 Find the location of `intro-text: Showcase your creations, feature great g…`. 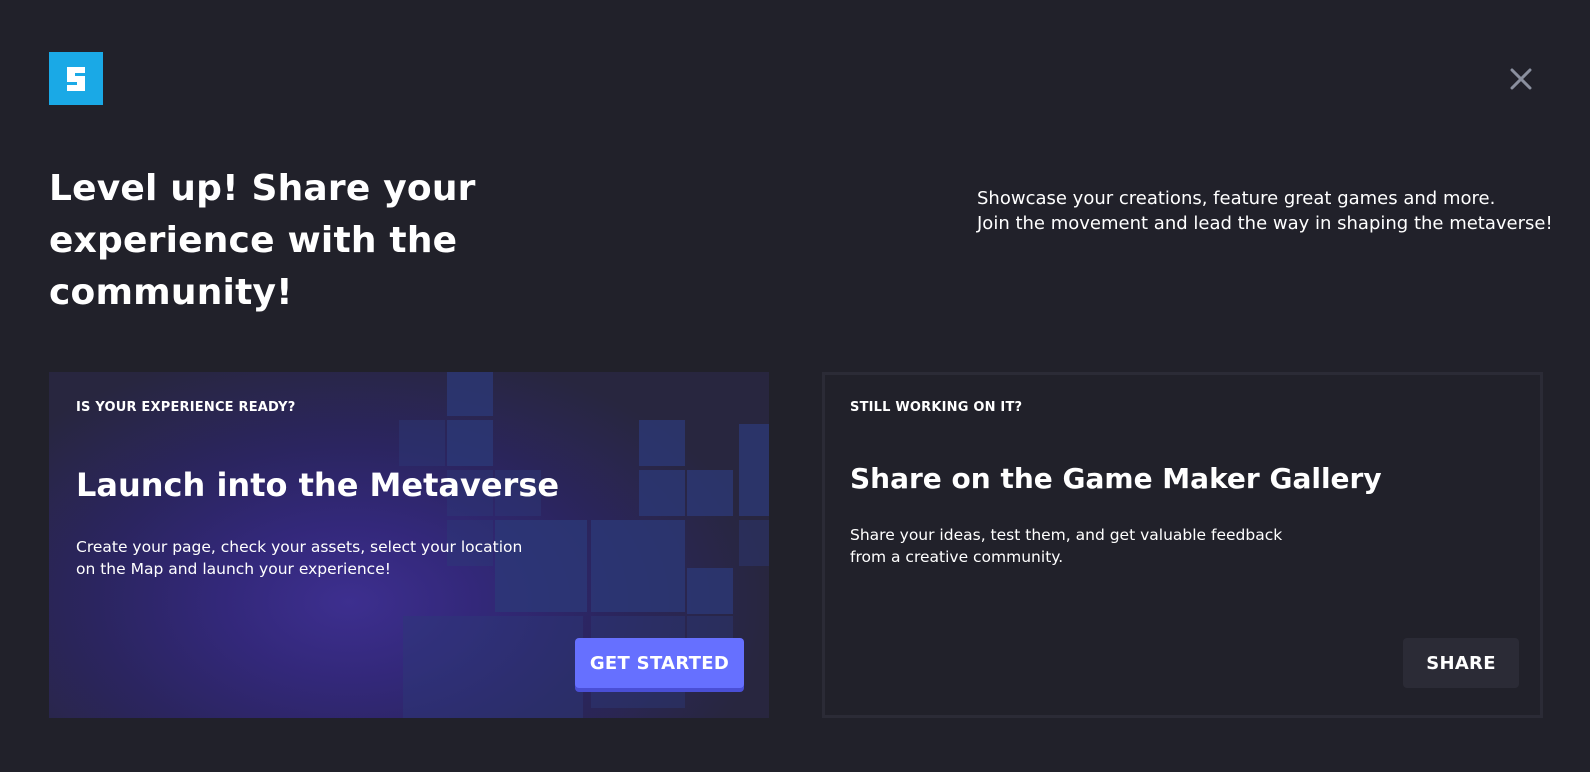

intro-text: Showcase your creations, feature great g… is located at coordinates (1277, 211).